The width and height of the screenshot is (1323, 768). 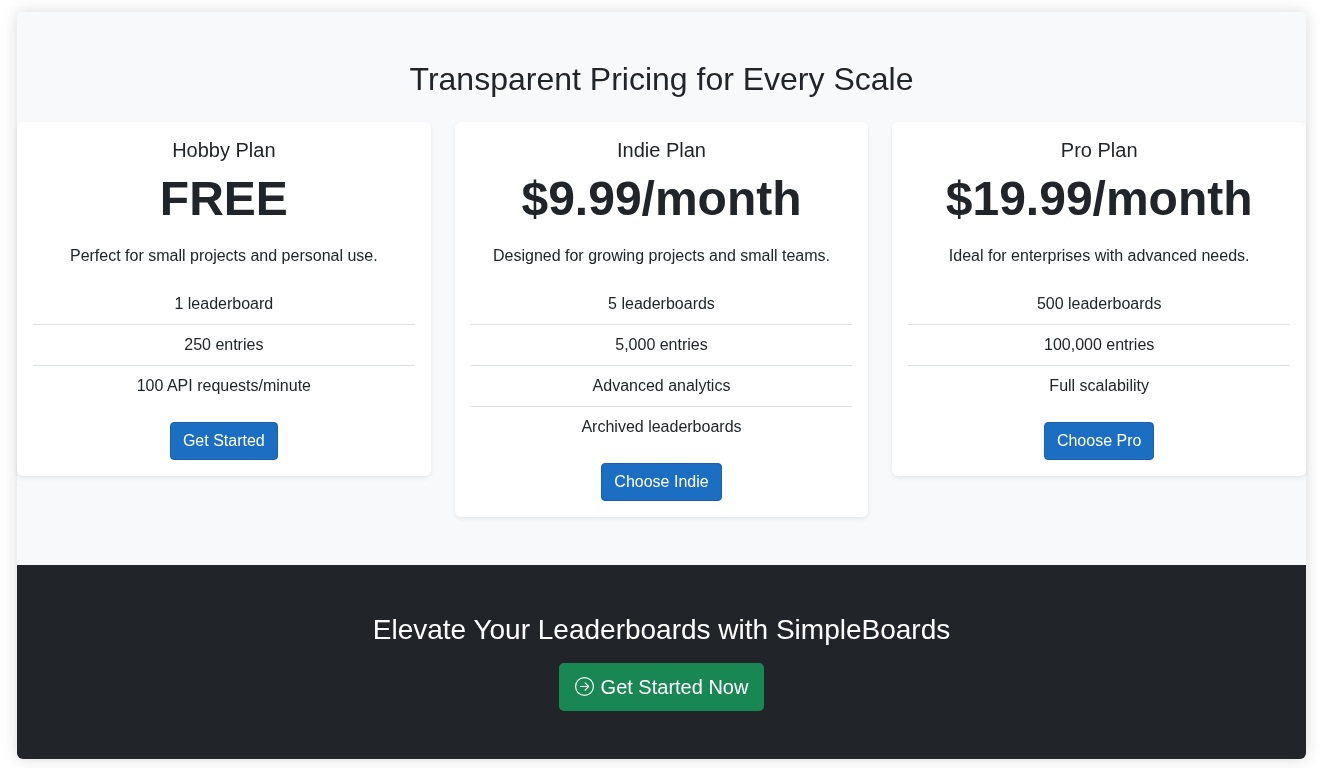 What do you see at coordinates (661, 482) in the screenshot?
I see `plan-button: Choose Indie` at bounding box center [661, 482].